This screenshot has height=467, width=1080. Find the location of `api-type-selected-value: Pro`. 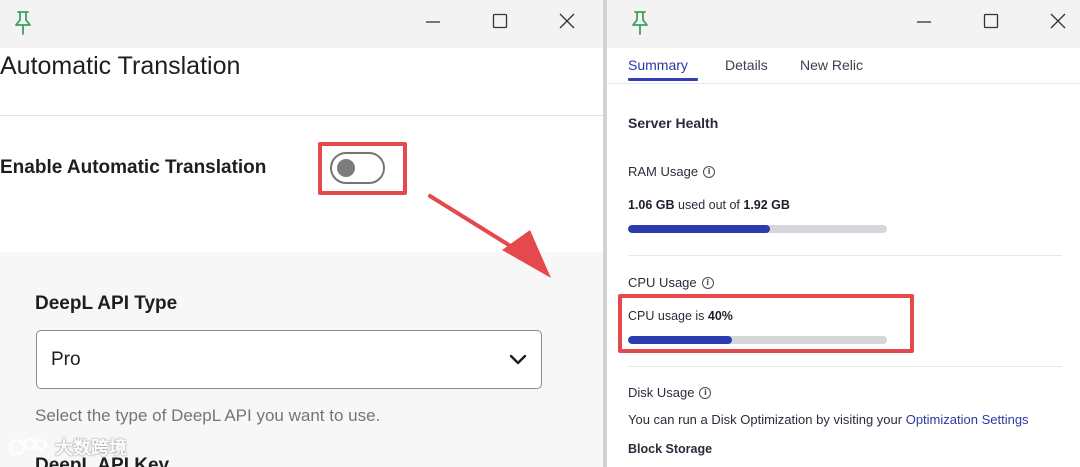

api-type-selected-value: Pro is located at coordinates (66, 359).